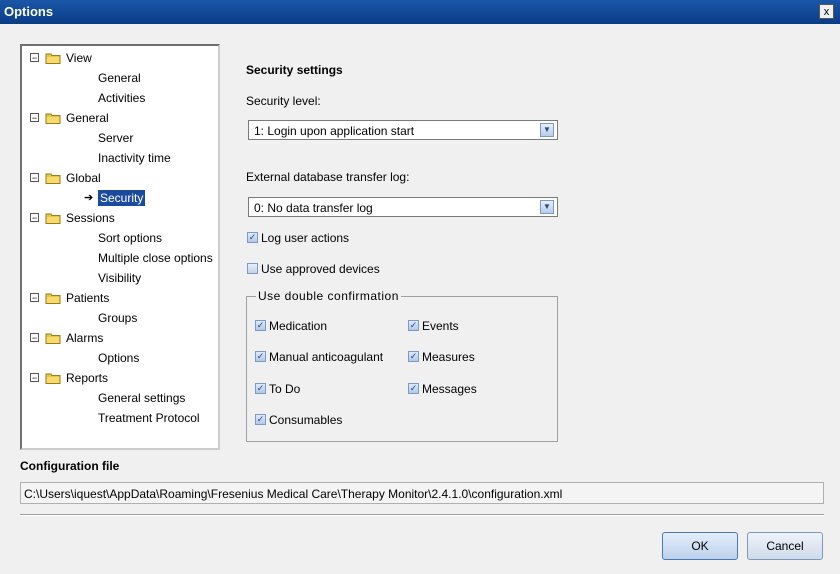 The image size is (840, 574). What do you see at coordinates (120, 278) in the screenshot?
I see `tree-item-label: Visibility` at bounding box center [120, 278].